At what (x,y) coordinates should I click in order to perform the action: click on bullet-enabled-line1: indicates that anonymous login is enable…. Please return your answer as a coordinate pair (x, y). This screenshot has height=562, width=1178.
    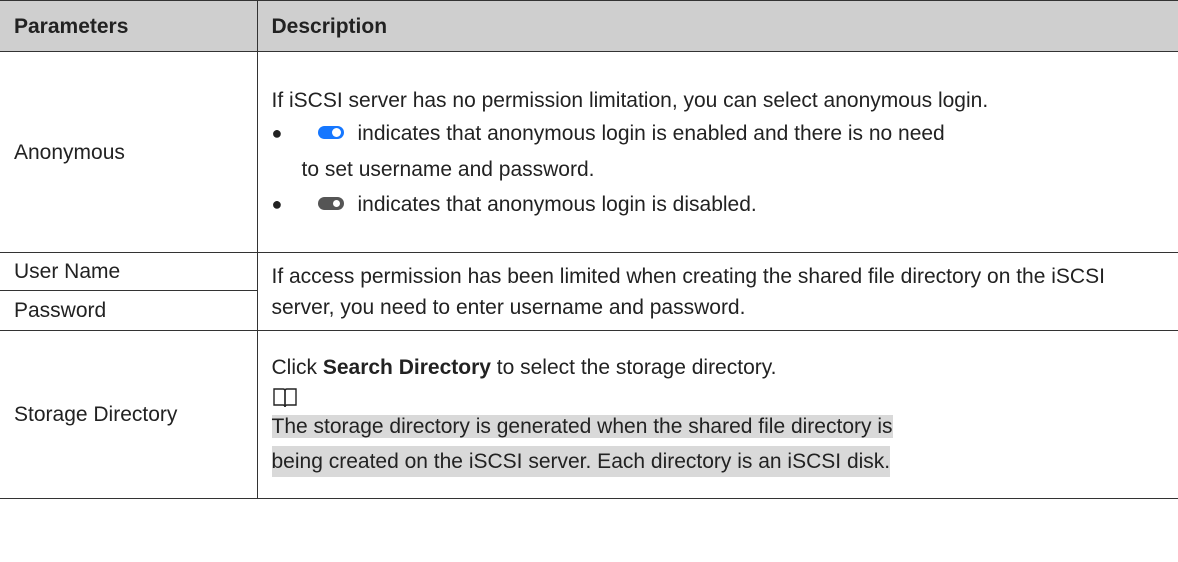
    Looking at the image, I should click on (651, 133).